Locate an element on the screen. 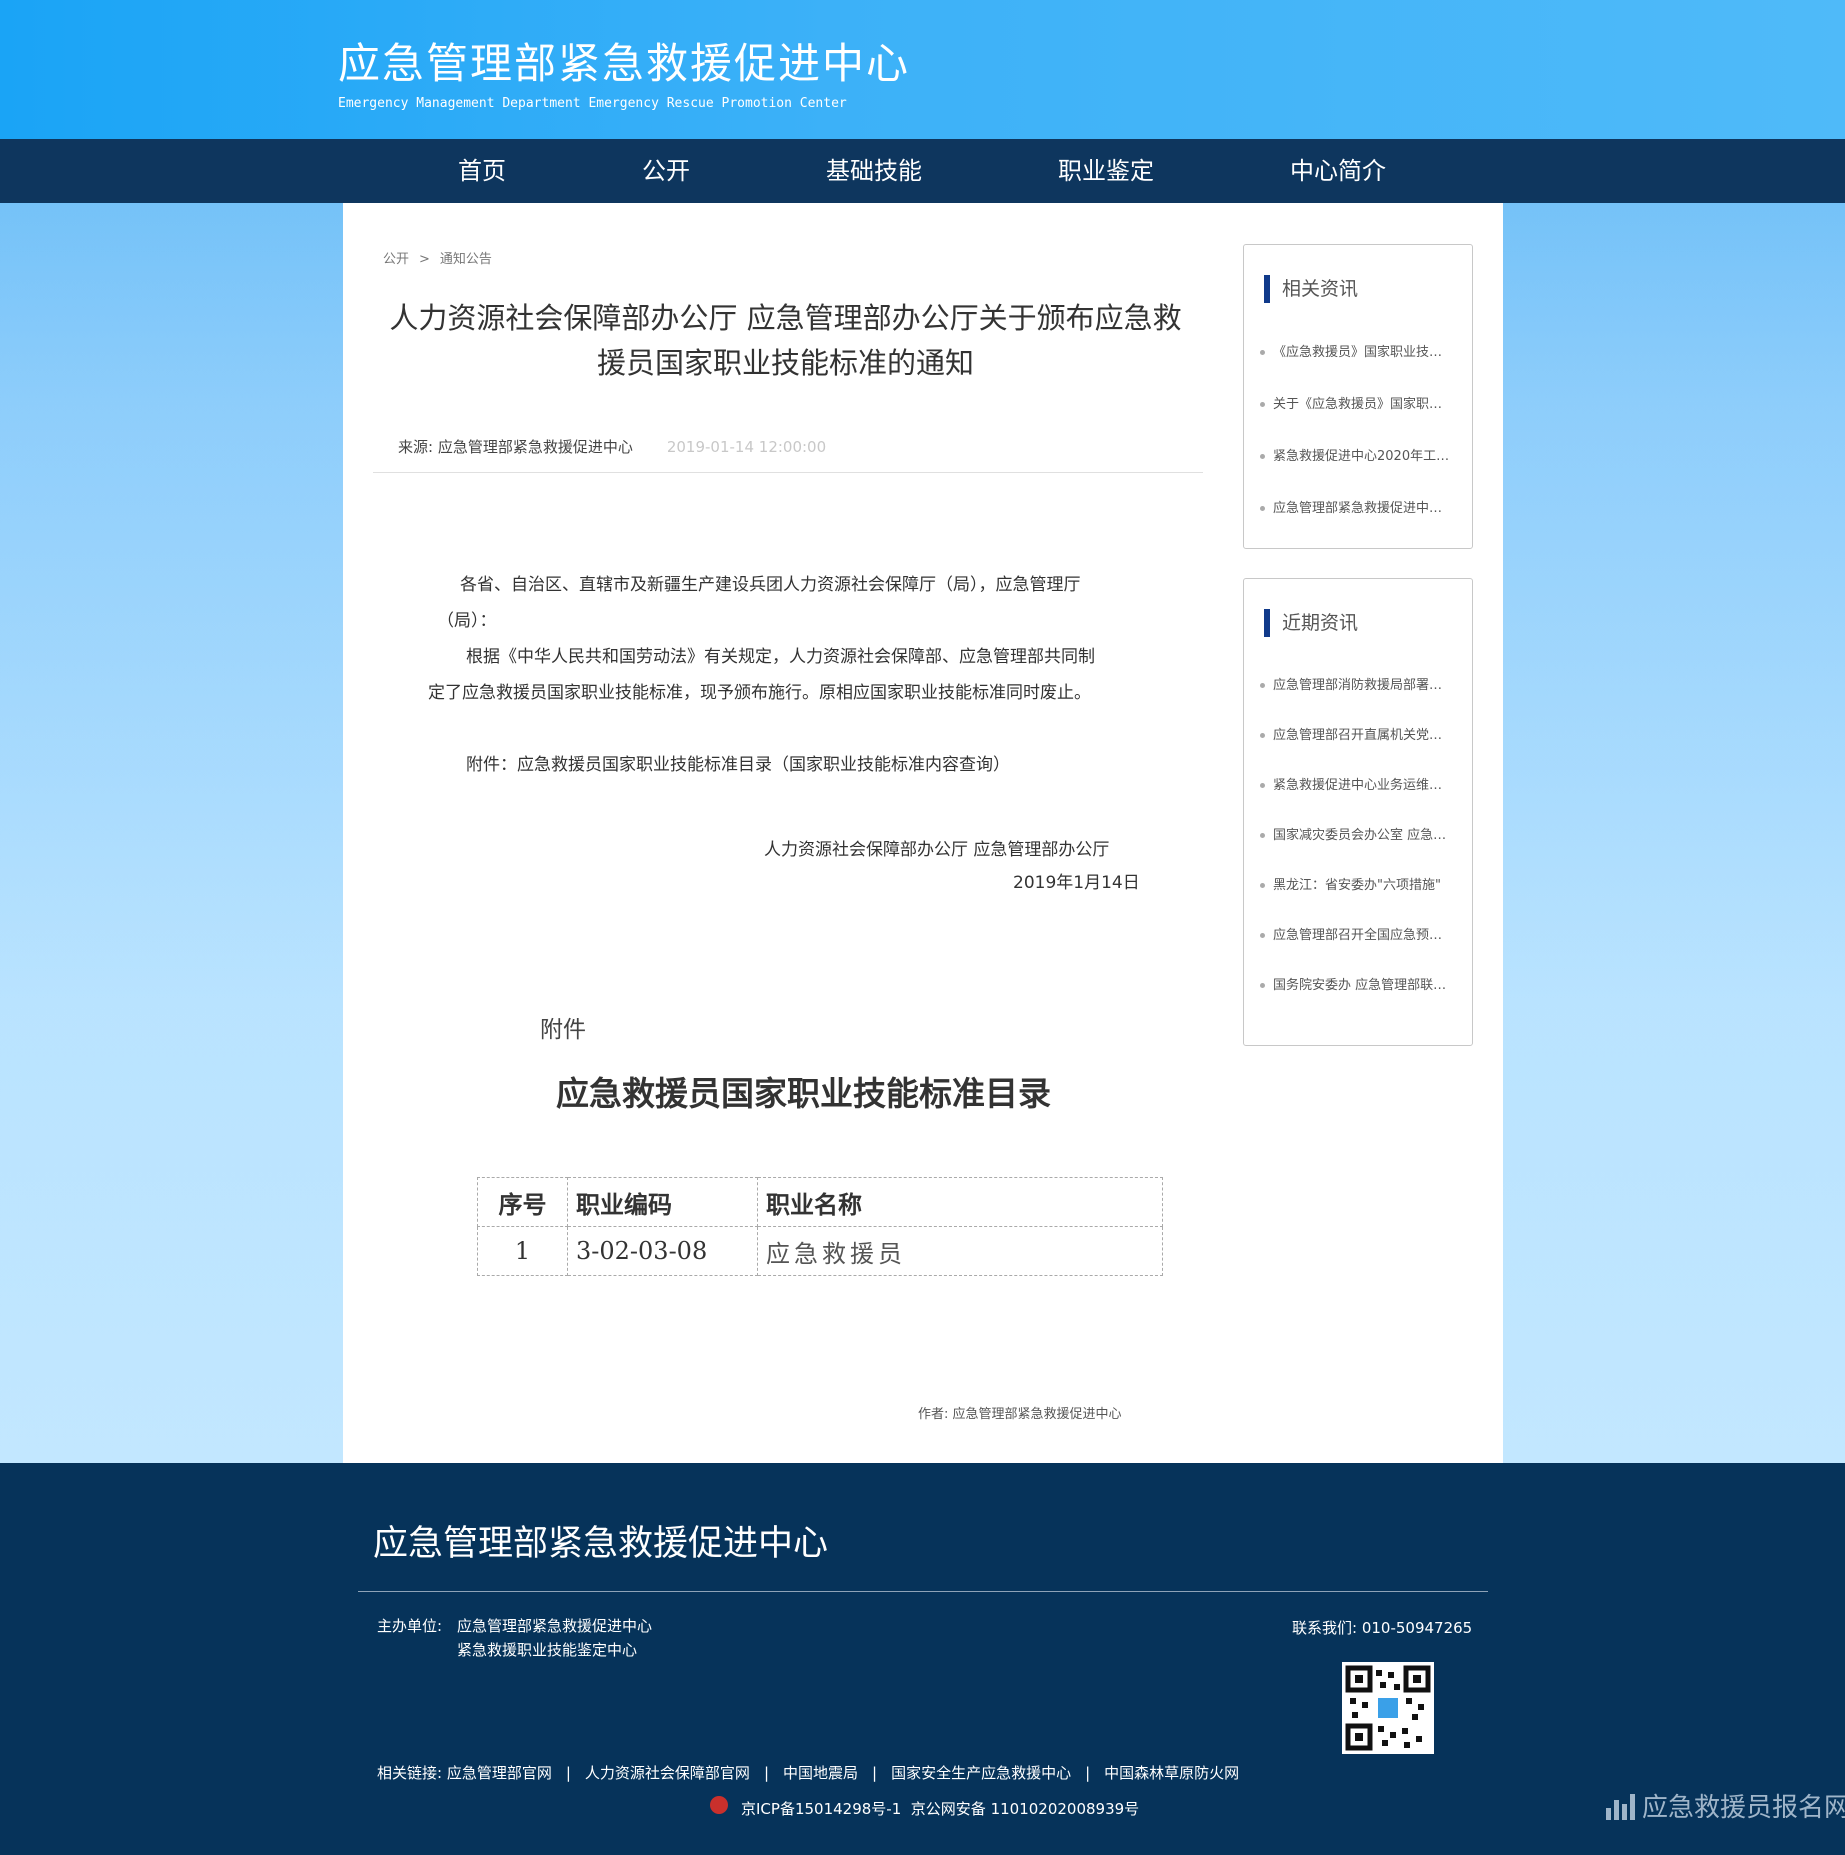 The width and height of the screenshot is (1845, 1855). host-label: 主办单位: is located at coordinates (410, 1626).